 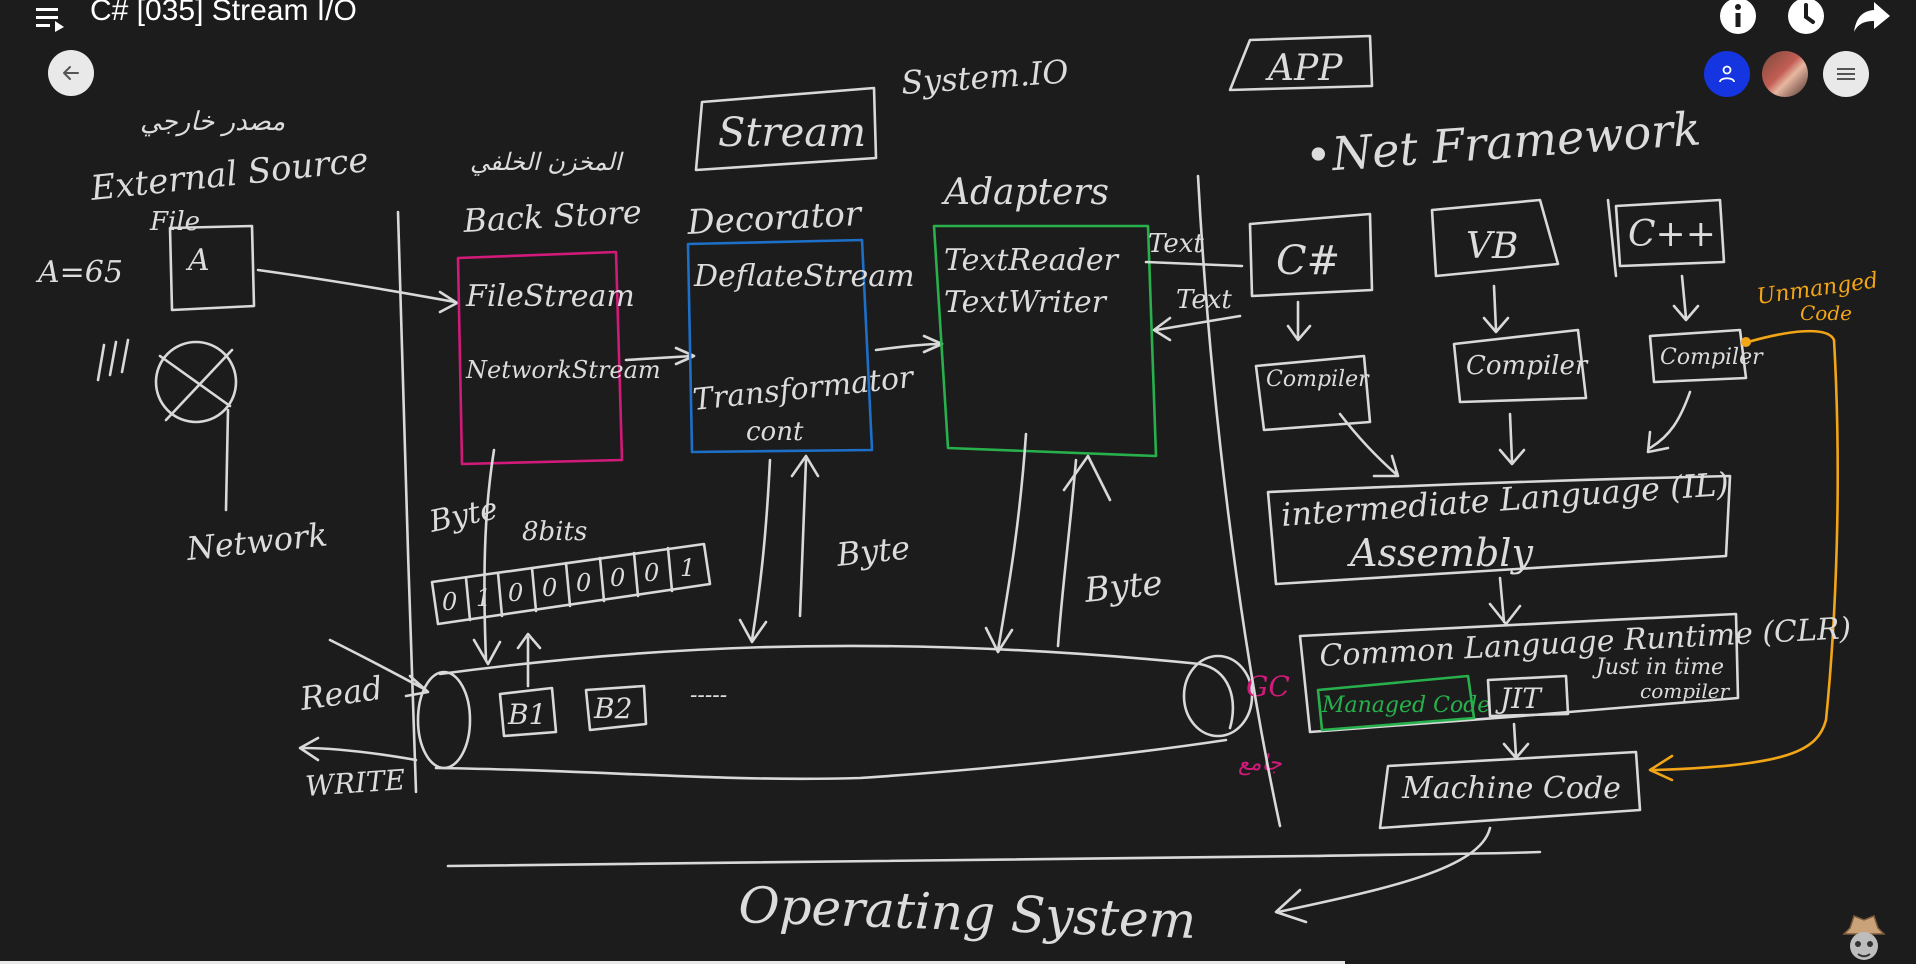 I want to click on bit-7: 1, so click(x=687, y=568).